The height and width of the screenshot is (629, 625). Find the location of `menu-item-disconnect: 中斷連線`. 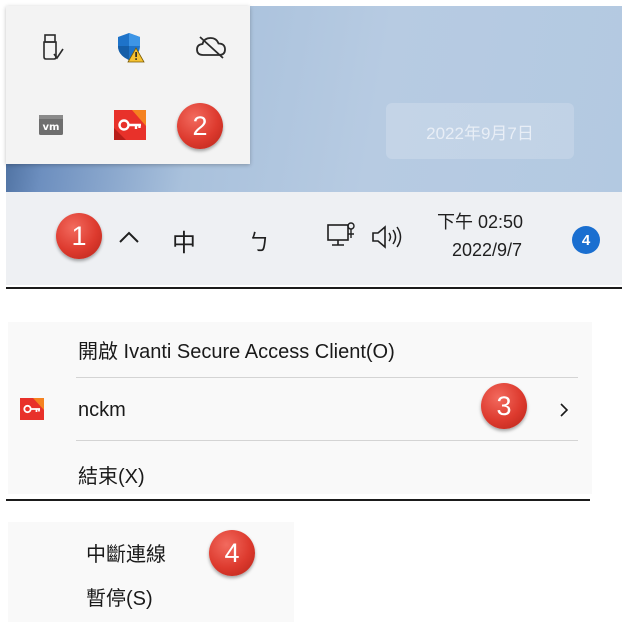

menu-item-disconnect: 中斷連線 is located at coordinates (126, 552).